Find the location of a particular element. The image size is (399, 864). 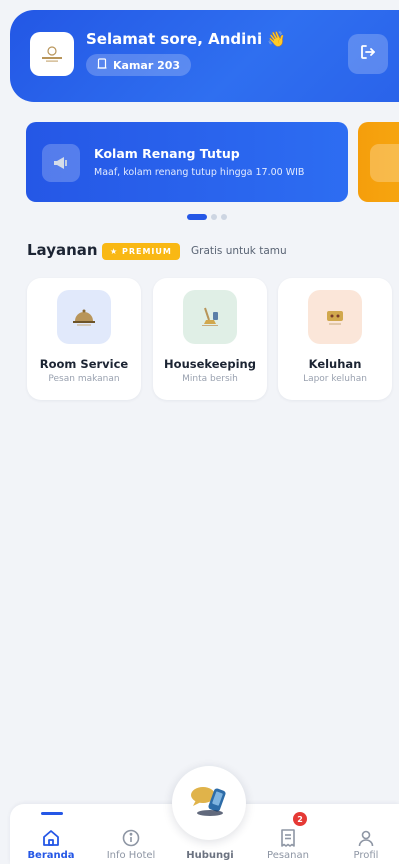

contact-icon is located at coordinates (209, 803).